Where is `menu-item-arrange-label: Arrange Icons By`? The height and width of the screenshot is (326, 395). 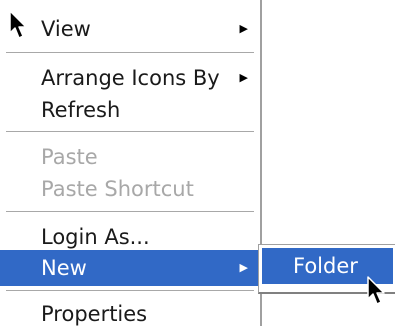
menu-item-arrange-label: Arrange Icons By is located at coordinates (130, 78).